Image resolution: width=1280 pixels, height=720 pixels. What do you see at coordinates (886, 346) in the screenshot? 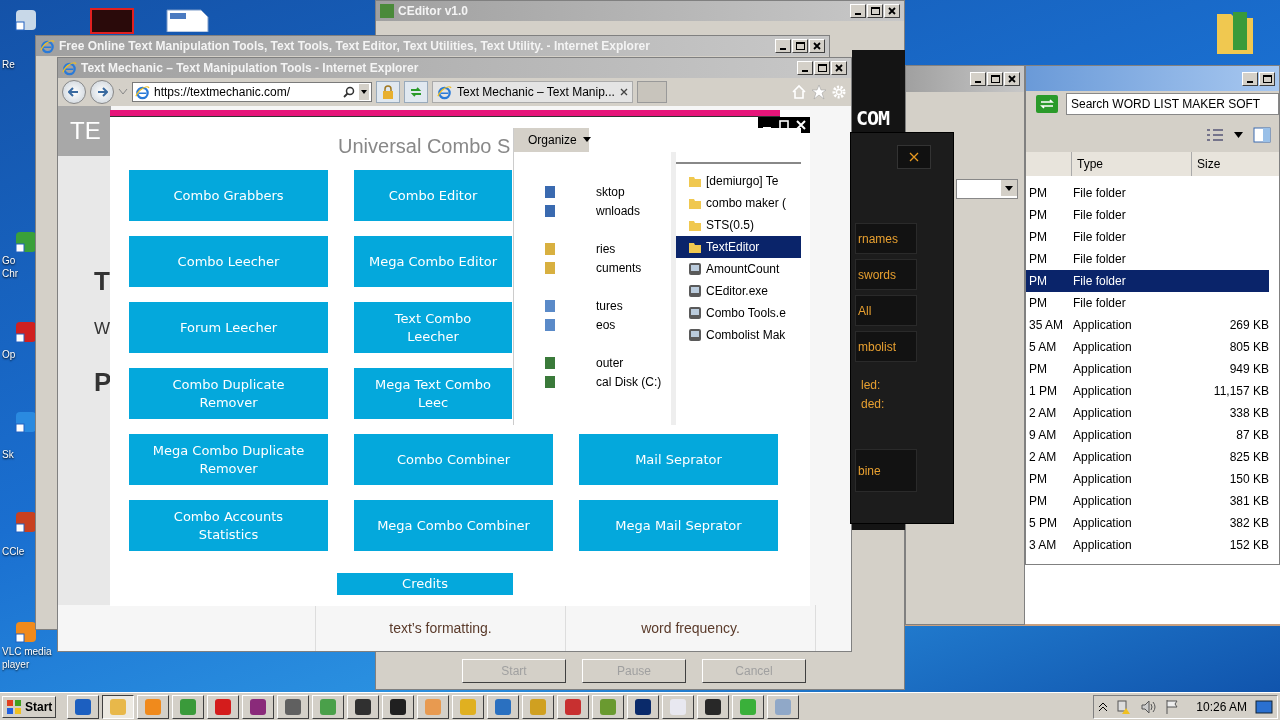
I see `tool-button: mbolist` at bounding box center [886, 346].